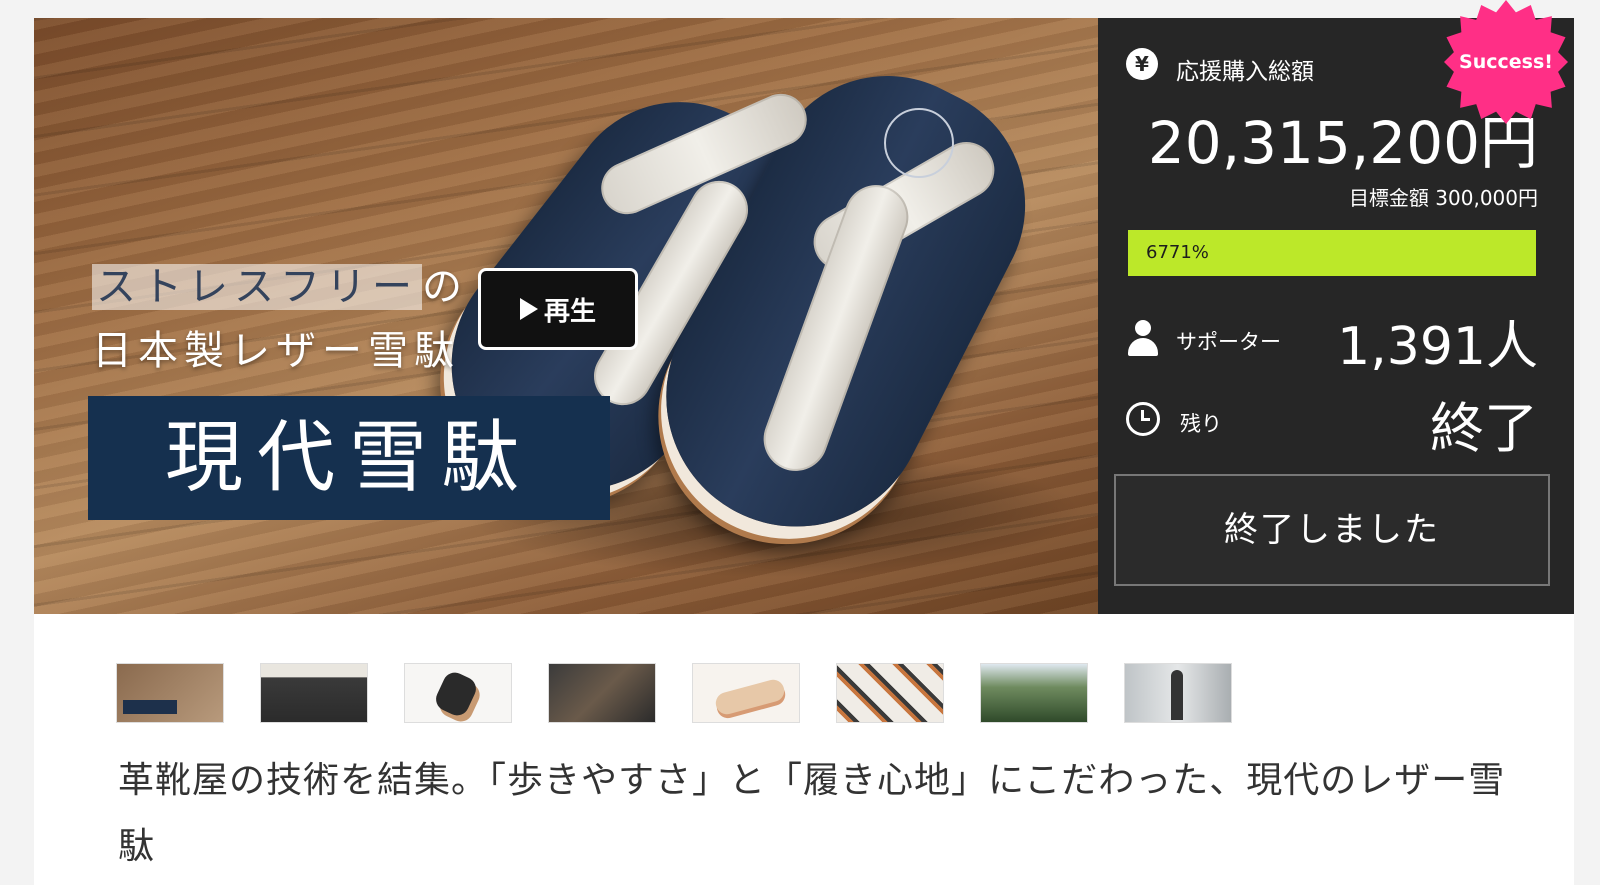 Image resolution: width=1600 pixels, height=885 pixels. I want to click on play-icon, so click(528, 309).